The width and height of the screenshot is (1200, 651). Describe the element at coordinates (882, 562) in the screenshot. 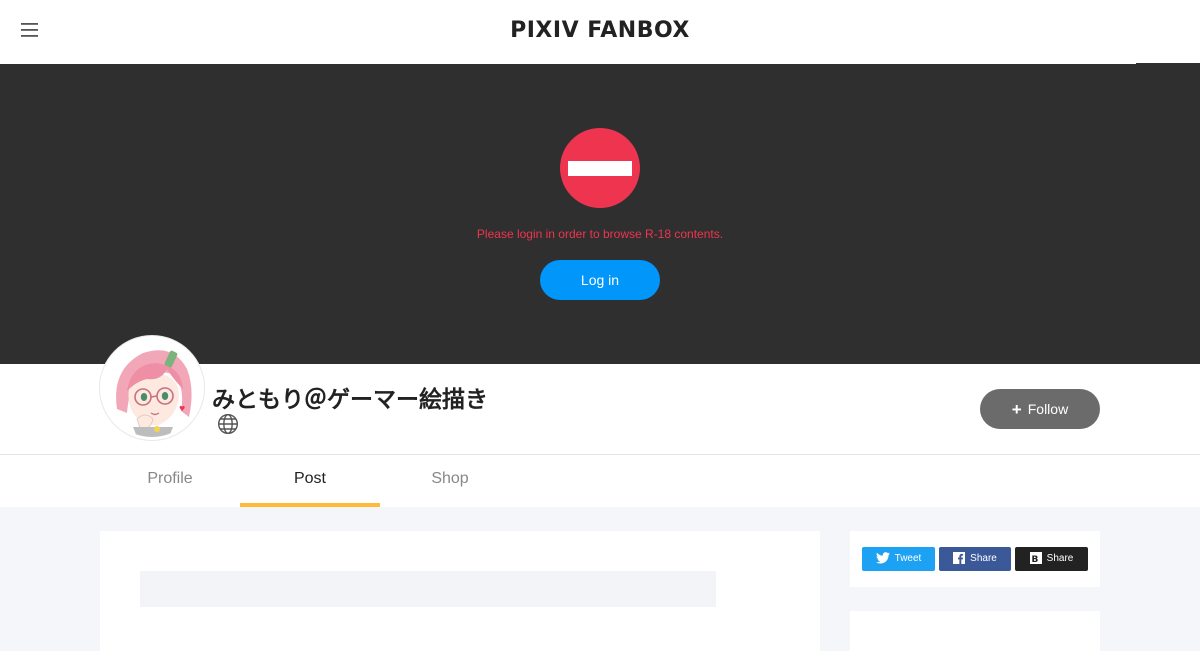

I see `twitter-bird-icon` at that location.